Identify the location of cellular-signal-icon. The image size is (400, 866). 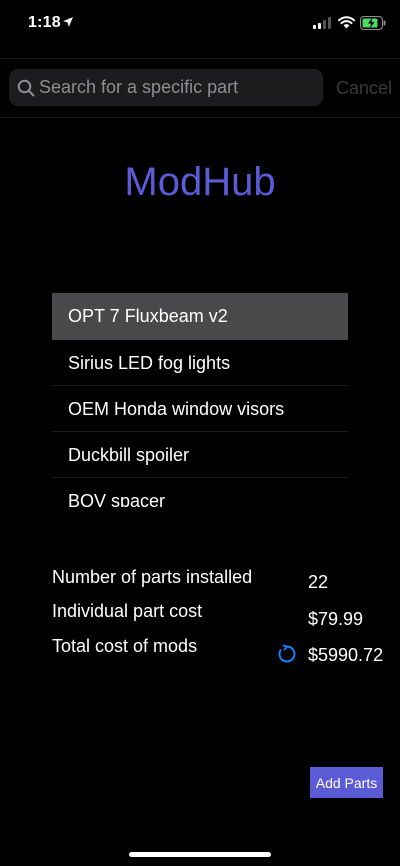
(322, 23).